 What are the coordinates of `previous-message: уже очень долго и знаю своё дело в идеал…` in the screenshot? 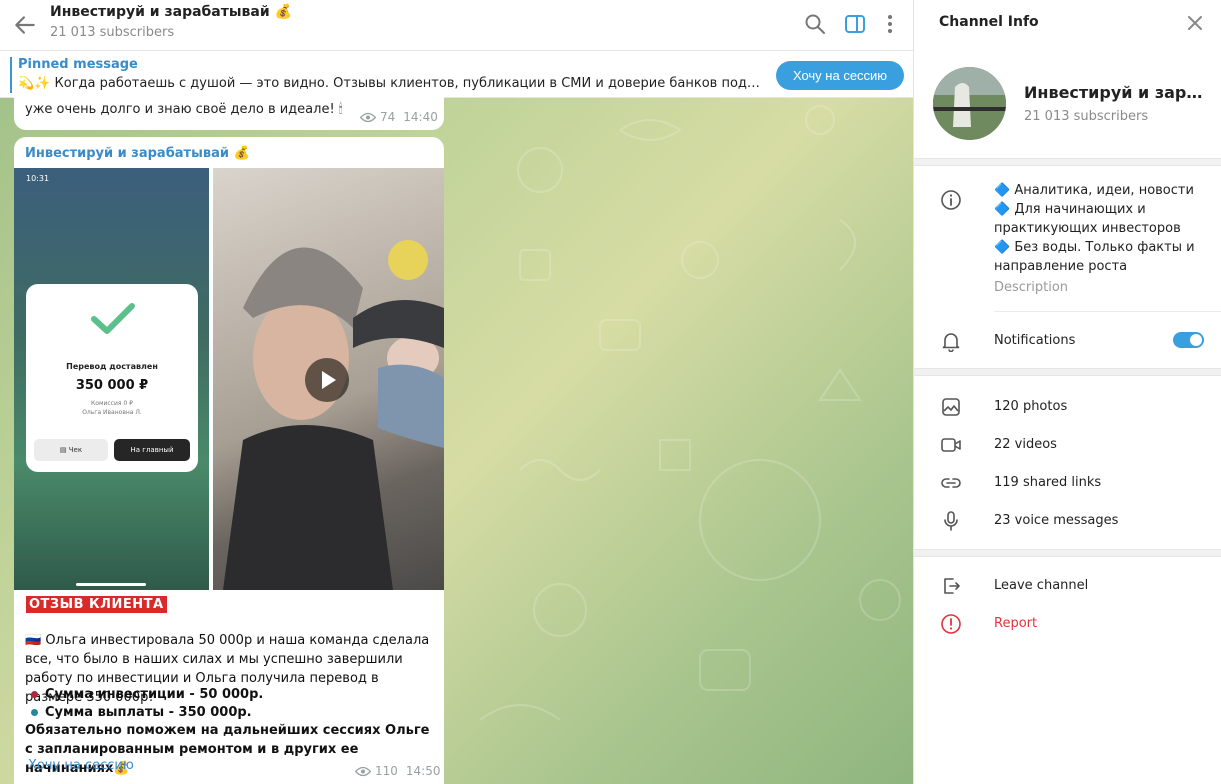 It's located at (229, 113).